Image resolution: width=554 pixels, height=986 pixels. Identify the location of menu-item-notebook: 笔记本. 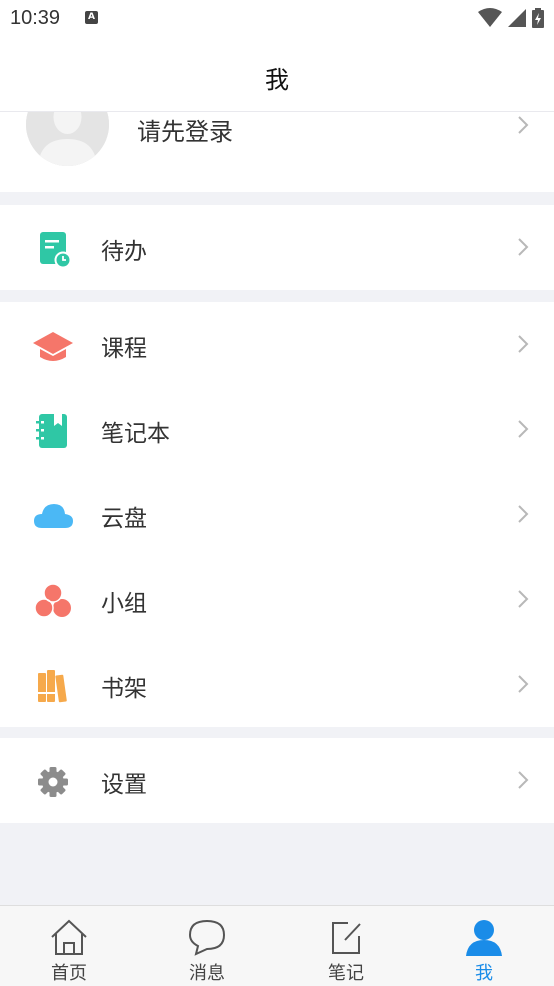
(277, 429).